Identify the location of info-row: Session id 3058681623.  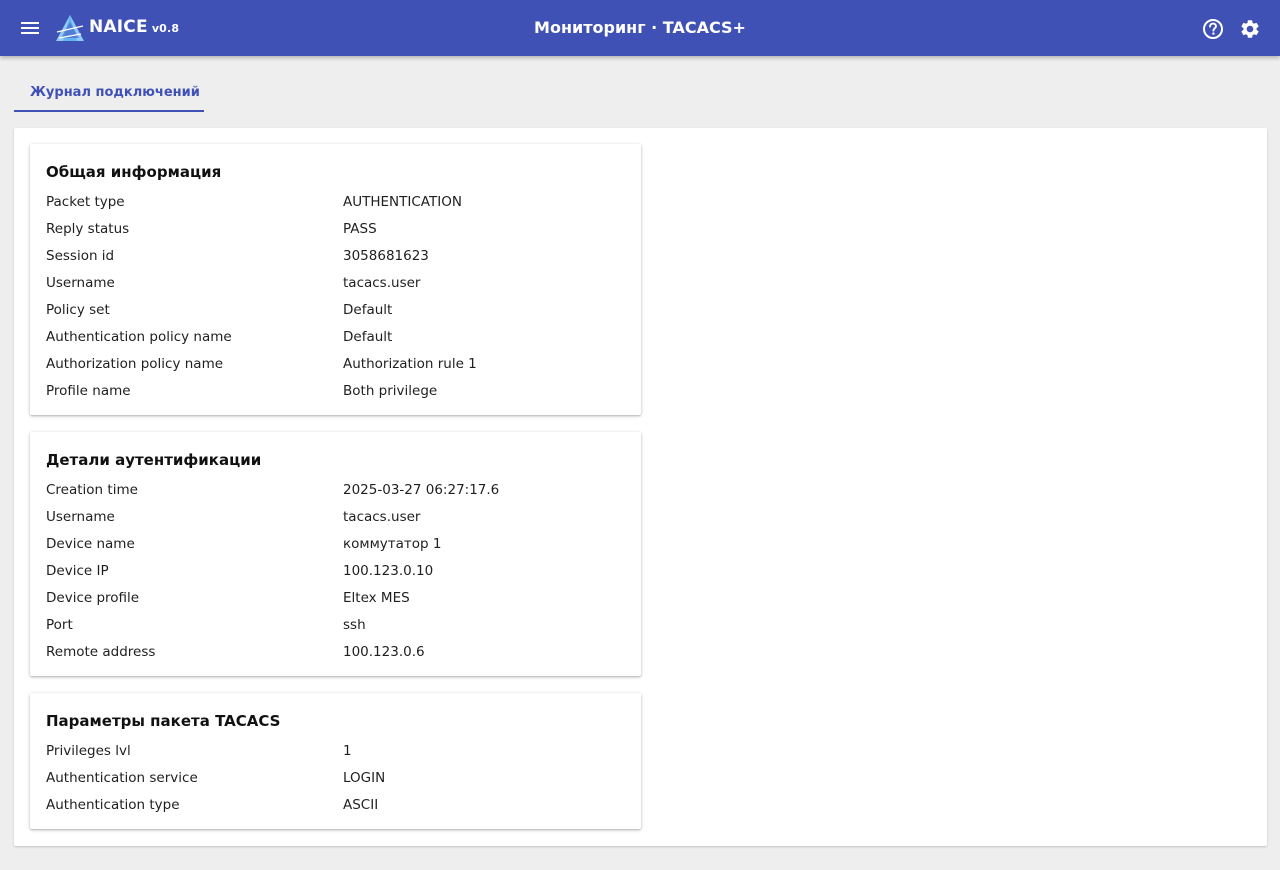
(335, 261).